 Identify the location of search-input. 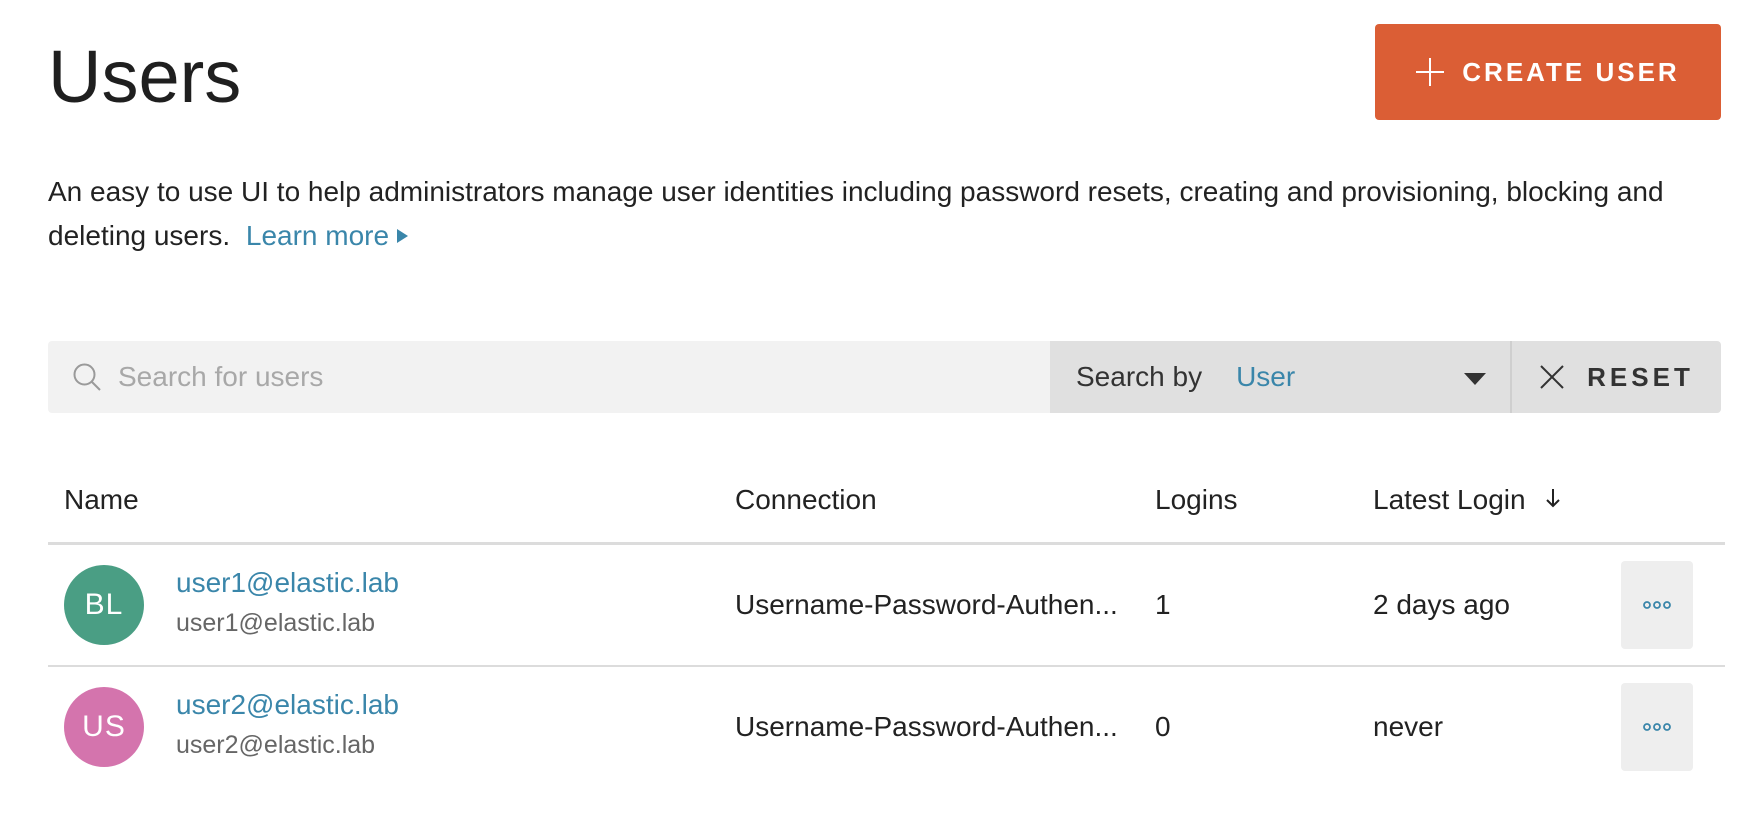
(568, 377).